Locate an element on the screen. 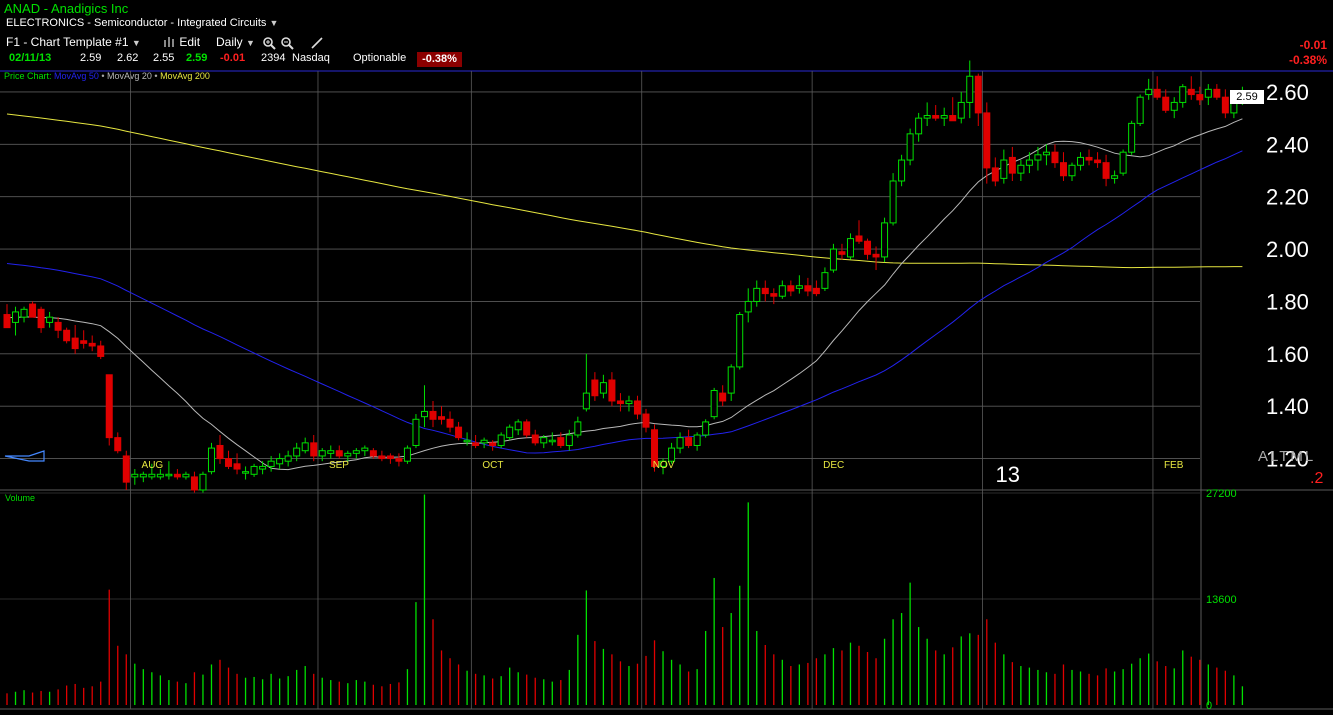 The image size is (1333, 715). price-tick-label: 1.80 is located at coordinates (1287, 301).